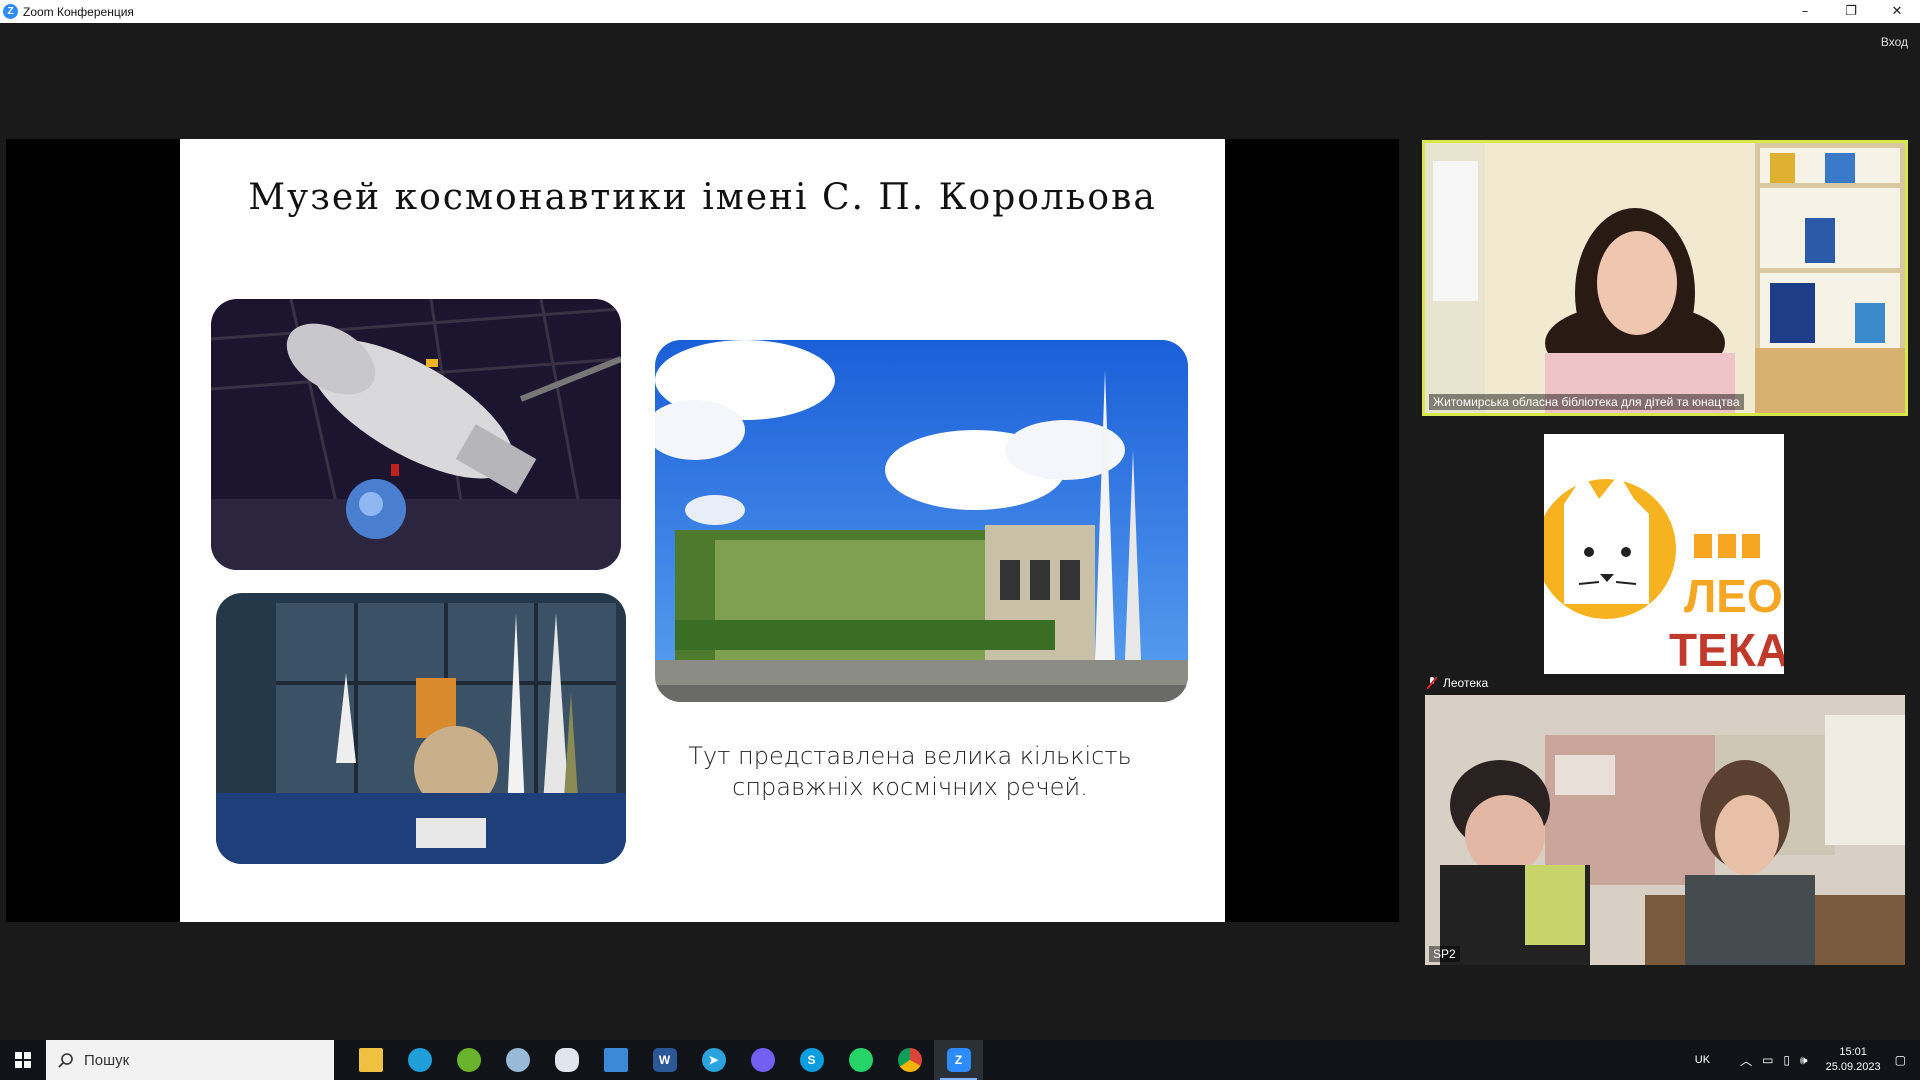 The height and width of the screenshot is (1080, 1920). What do you see at coordinates (921, 521) in the screenshot?
I see `museum-building-photo` at bounding box center [921, 521].